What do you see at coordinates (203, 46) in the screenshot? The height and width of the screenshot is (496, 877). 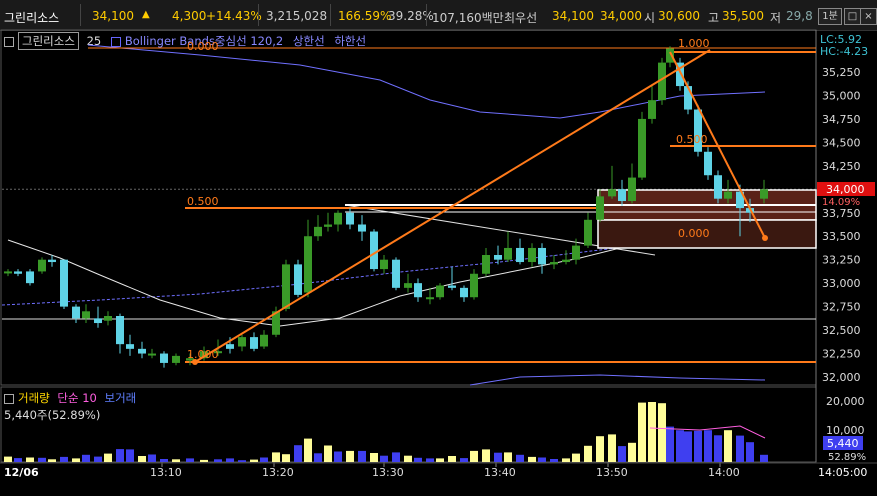 I see `fib-level-label: 0.000` at bounding box center [203, 46].